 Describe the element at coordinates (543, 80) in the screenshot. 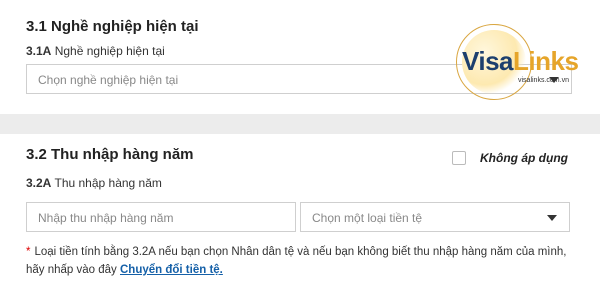

I see `logo-url: visalinks.com.vn` at that location.